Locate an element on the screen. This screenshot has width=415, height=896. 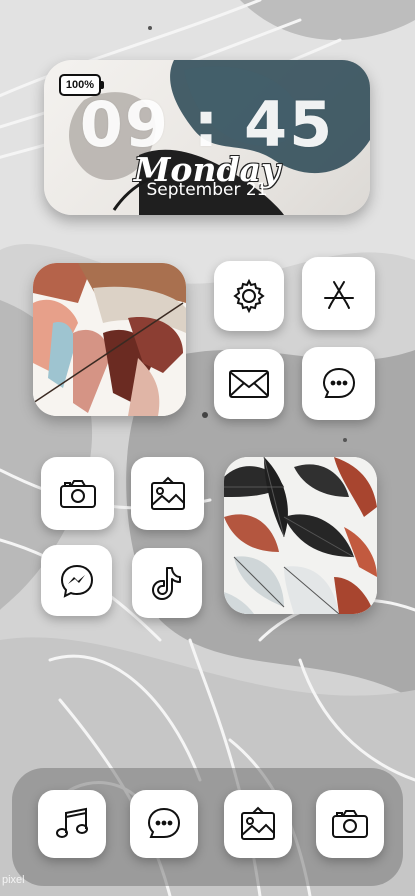
watermark: pixel is located at coordinates (13, 880).